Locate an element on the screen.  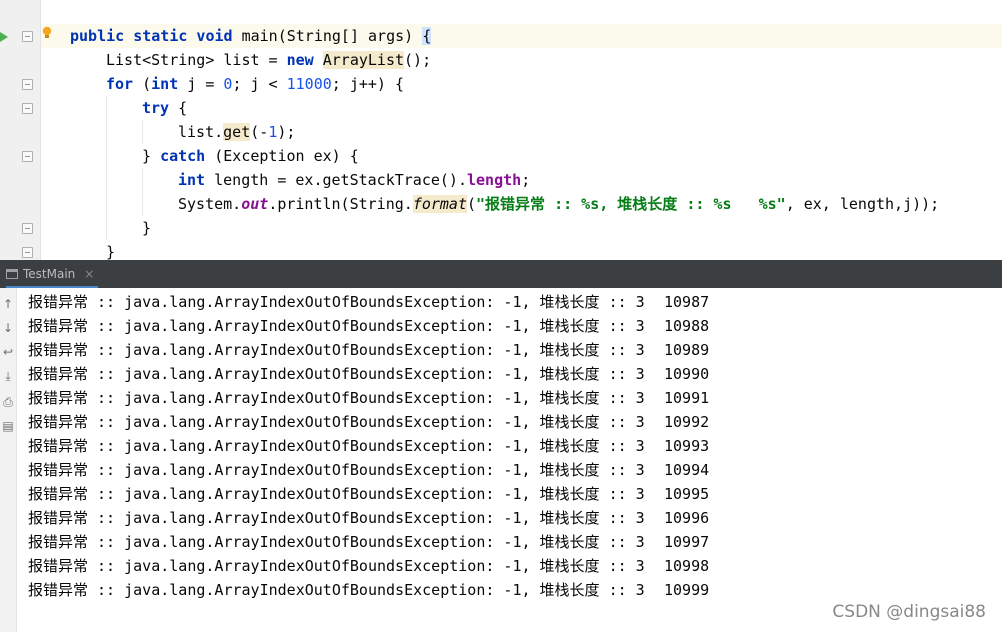
trash-icon: ▤ is located at coordinates (8, 426).